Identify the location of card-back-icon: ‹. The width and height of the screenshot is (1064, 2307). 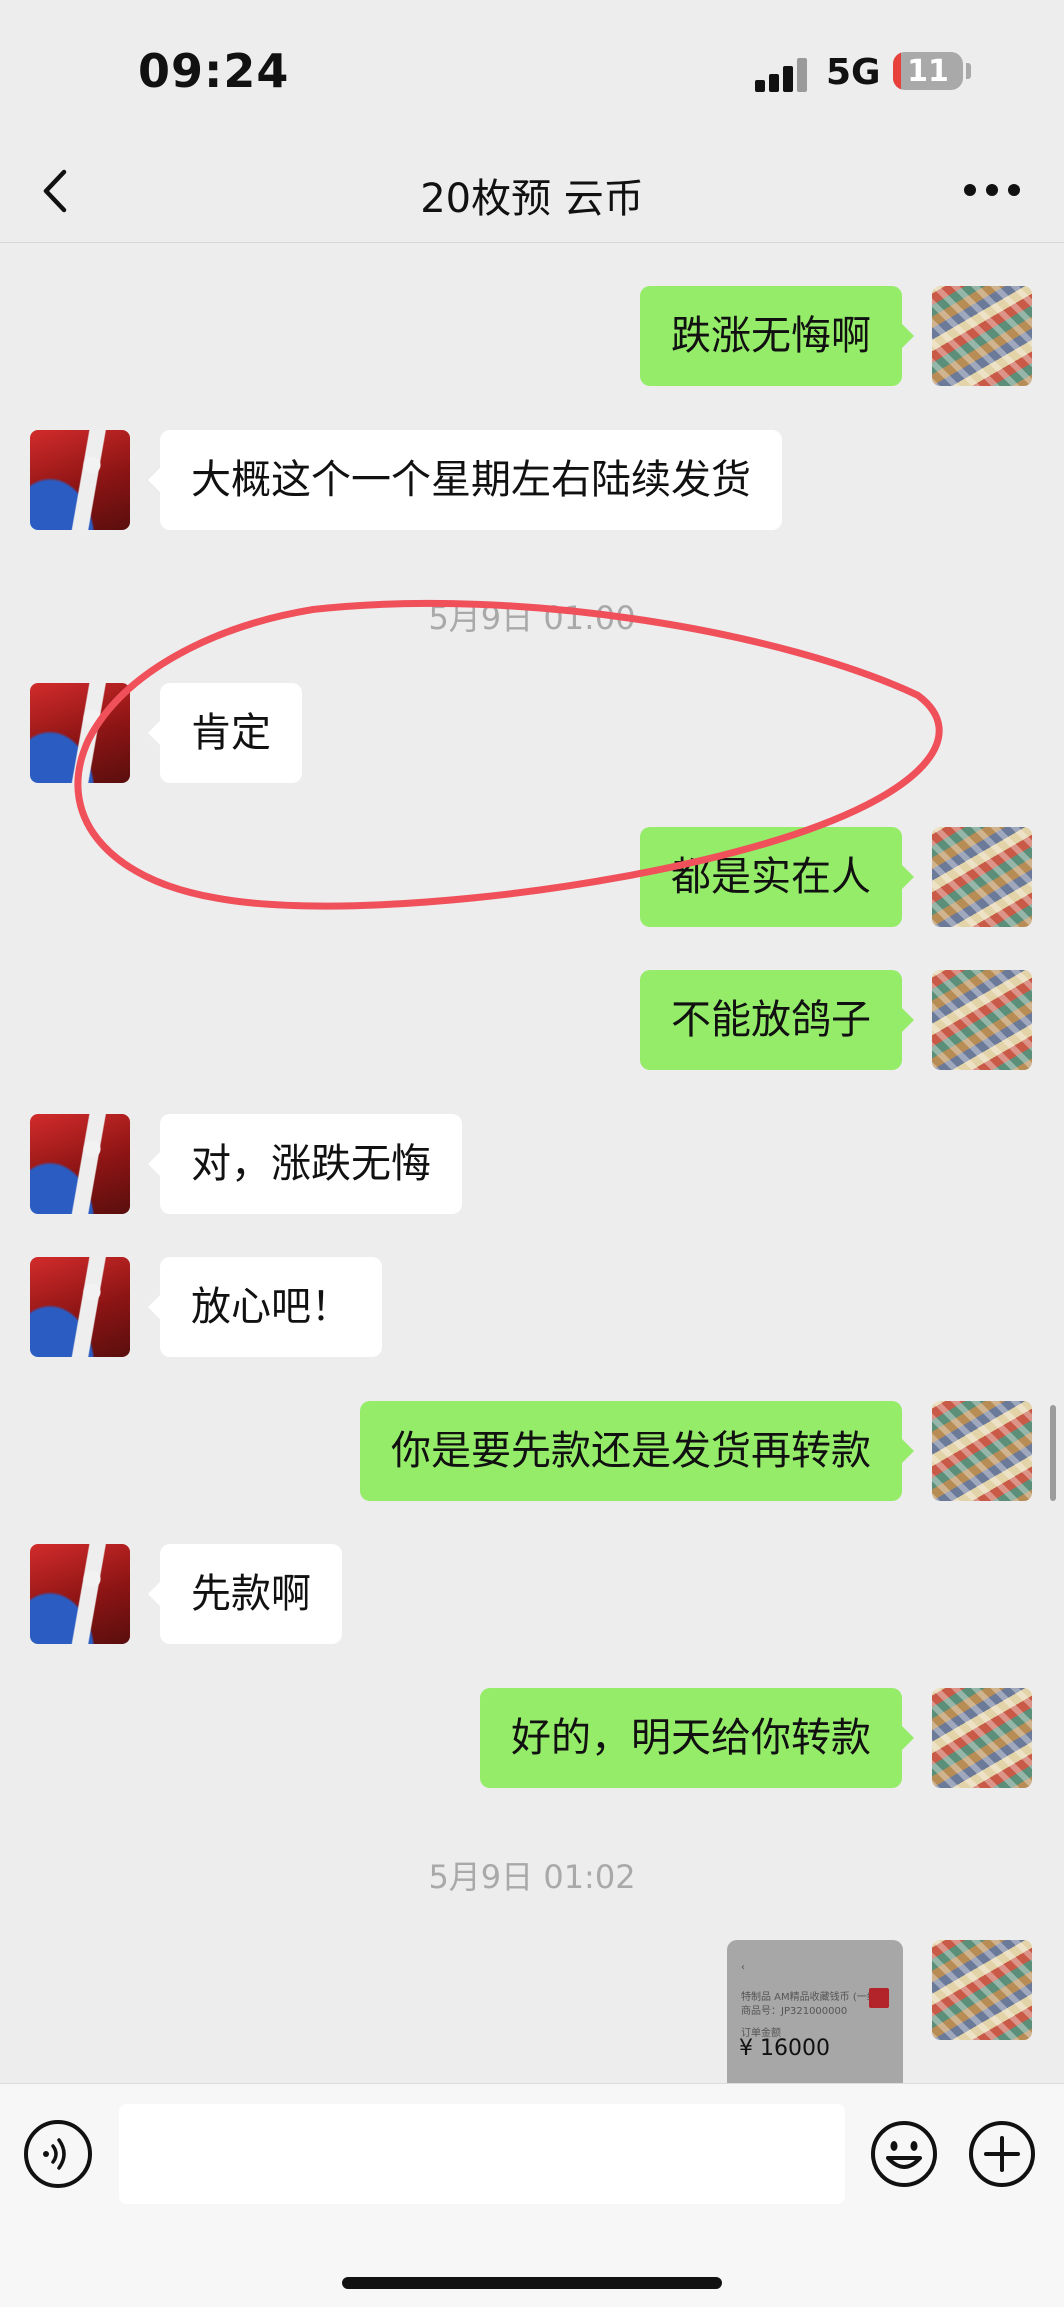
(743, 1967).